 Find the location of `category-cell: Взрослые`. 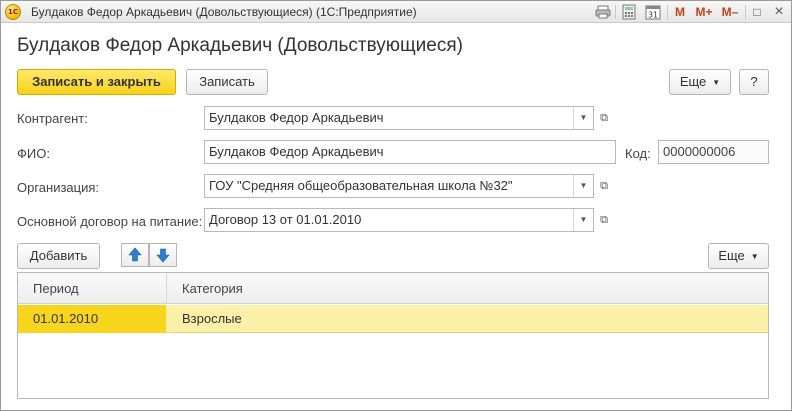

category-cell: Взрослые is located at coordinates (204, 319).